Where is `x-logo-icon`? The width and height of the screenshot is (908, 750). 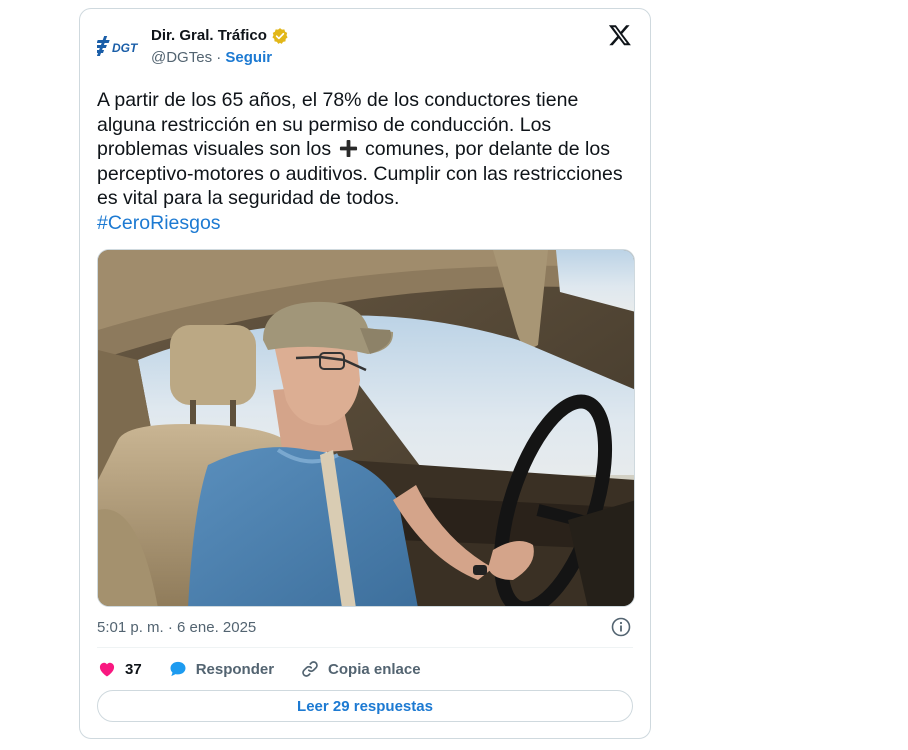 x-logo-icon is located at coordinates (620, 35).